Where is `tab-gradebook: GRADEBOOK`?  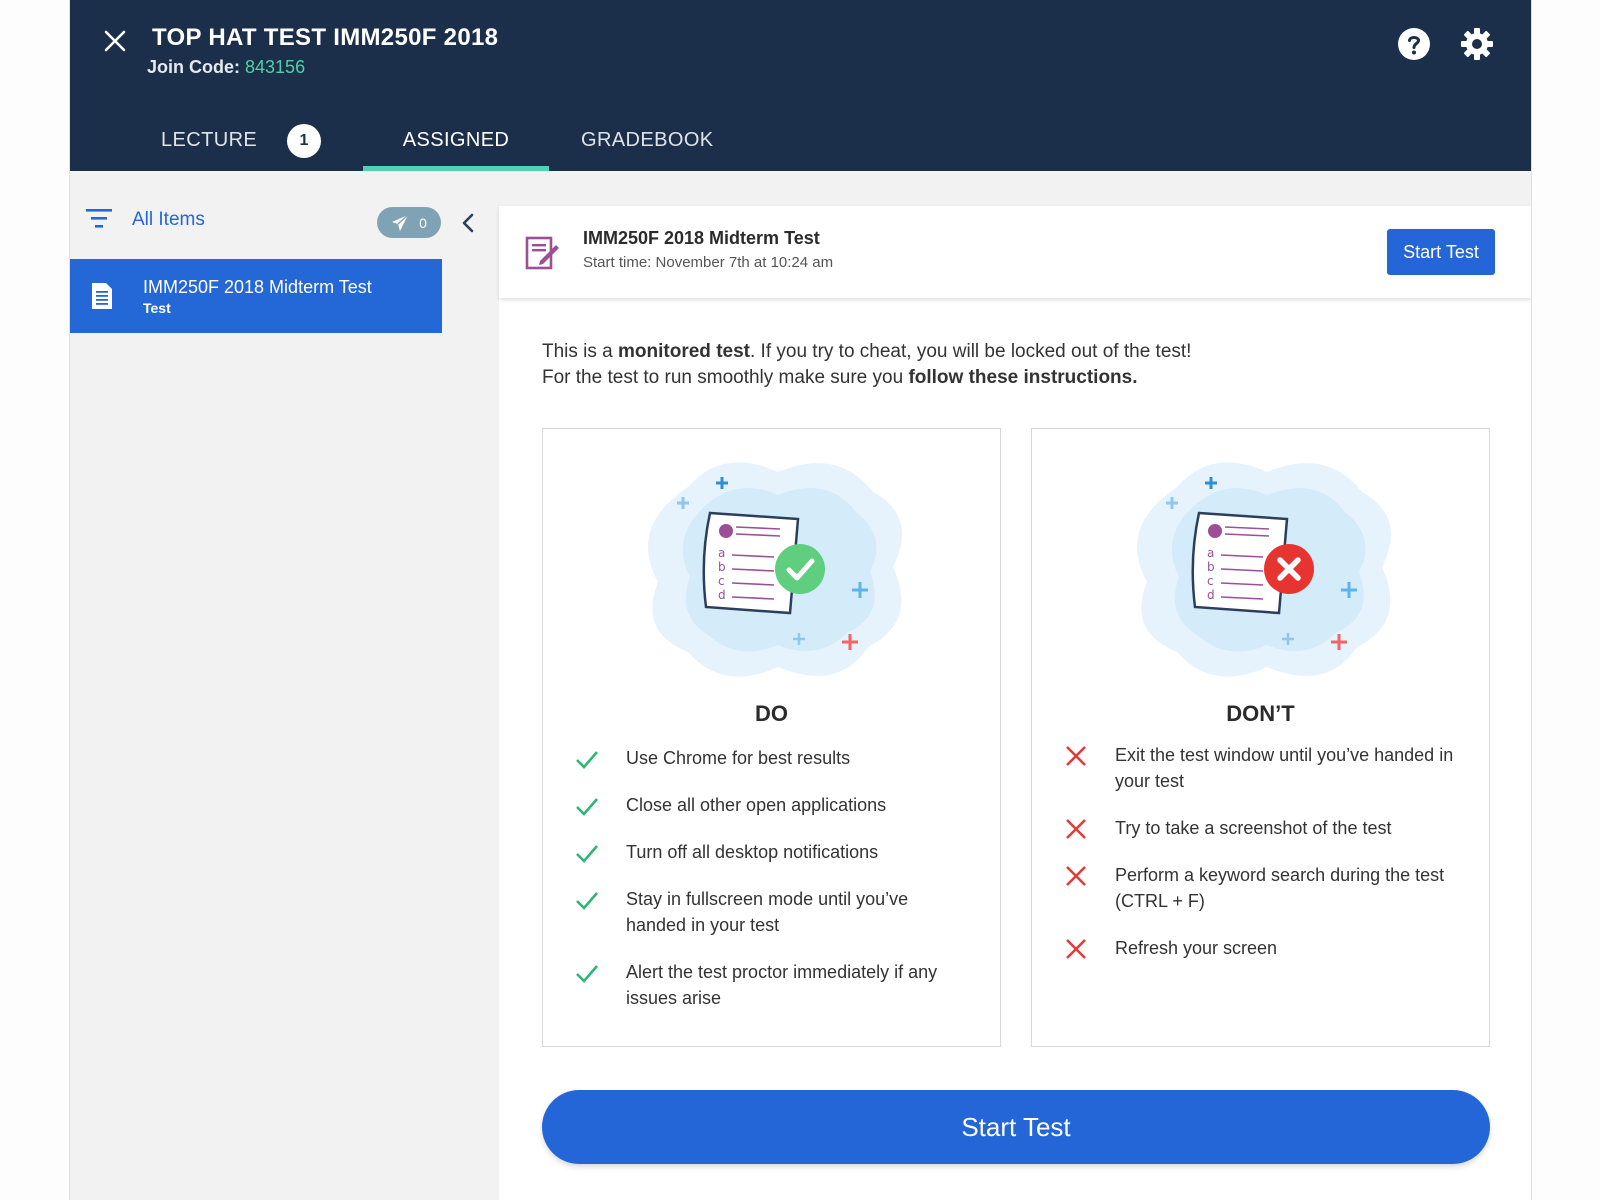
tab-gradebook: GRADEBOOK is located at coordinates (647, 140).